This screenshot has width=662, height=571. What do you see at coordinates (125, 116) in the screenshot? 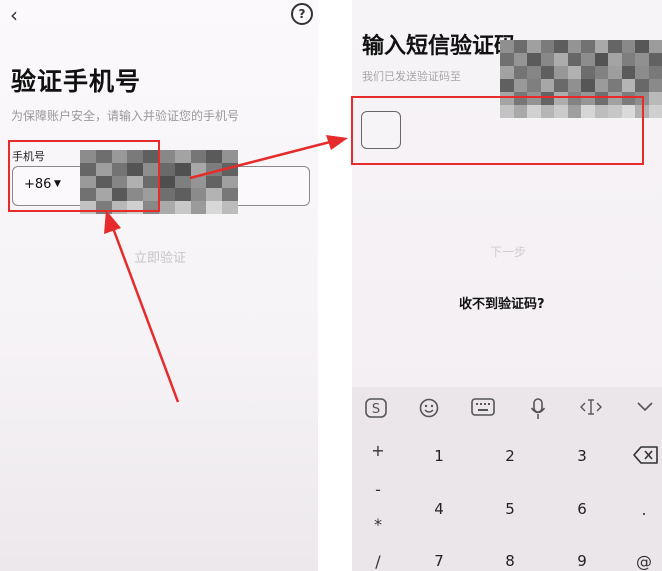
I see `page-subtitle: 为保障账户安全，请输入并验证您的手机号` at bounding box center [125, 116].